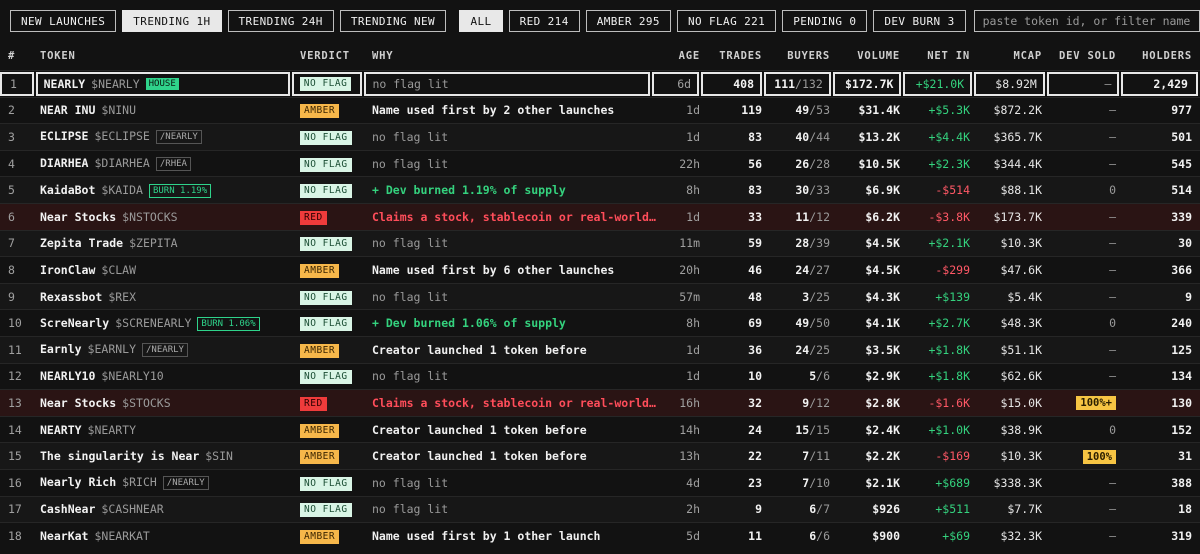  Describe the element at coordinates (164, 509) in the screenshot. I see `token-cell: CashNear $CASHNEAR` at that location.